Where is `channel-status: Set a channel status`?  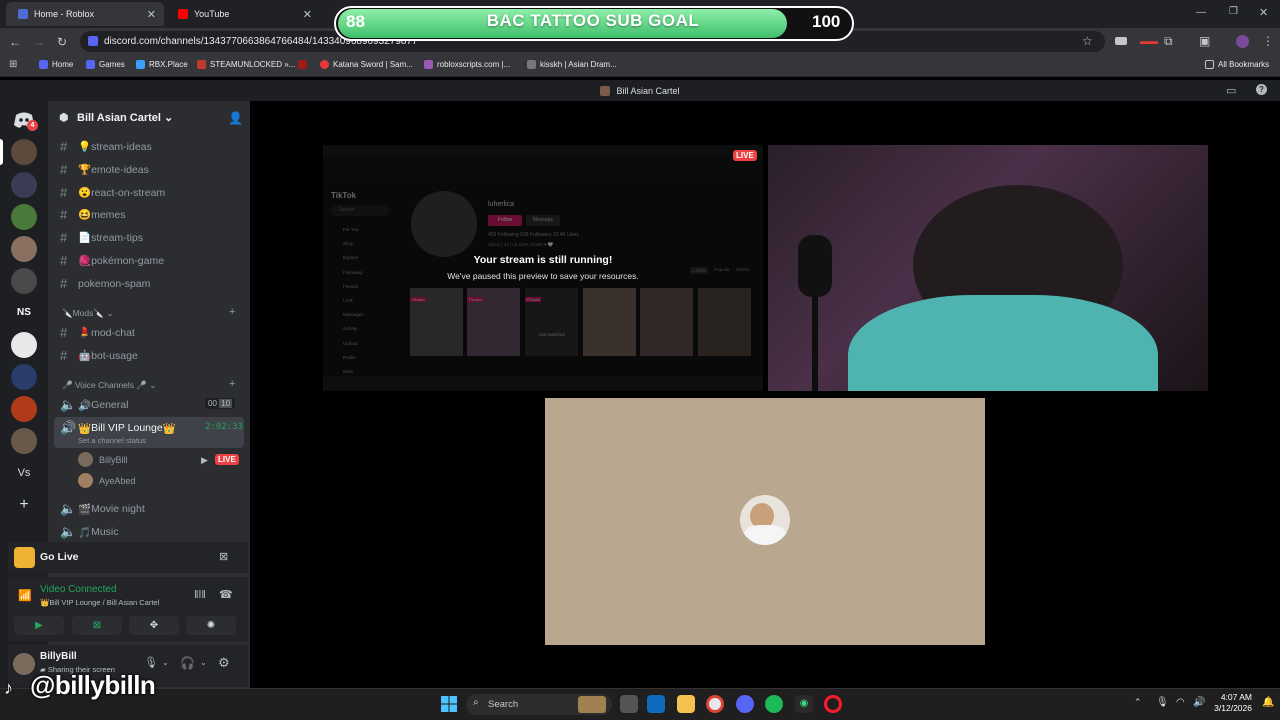
channel-status: Set a channel status is located at coordinates (112, 440).